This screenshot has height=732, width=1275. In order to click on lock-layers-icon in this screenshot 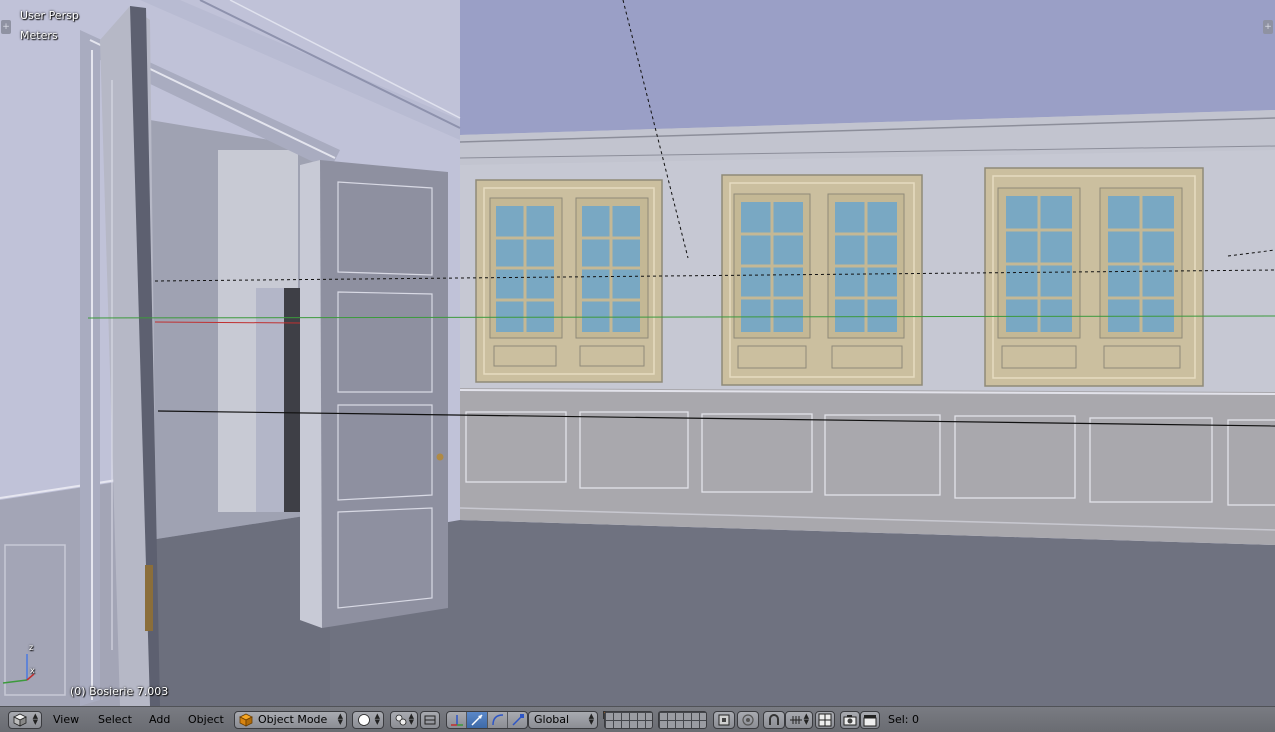, I will do `click(724, 720)`.